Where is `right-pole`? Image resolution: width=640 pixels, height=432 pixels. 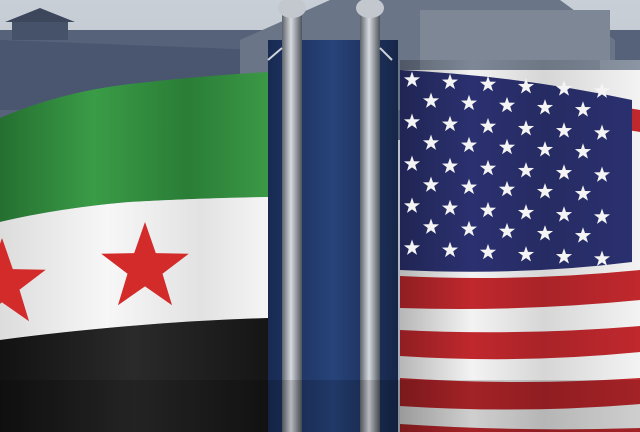
right-pole is located at coordinates (370, 220).